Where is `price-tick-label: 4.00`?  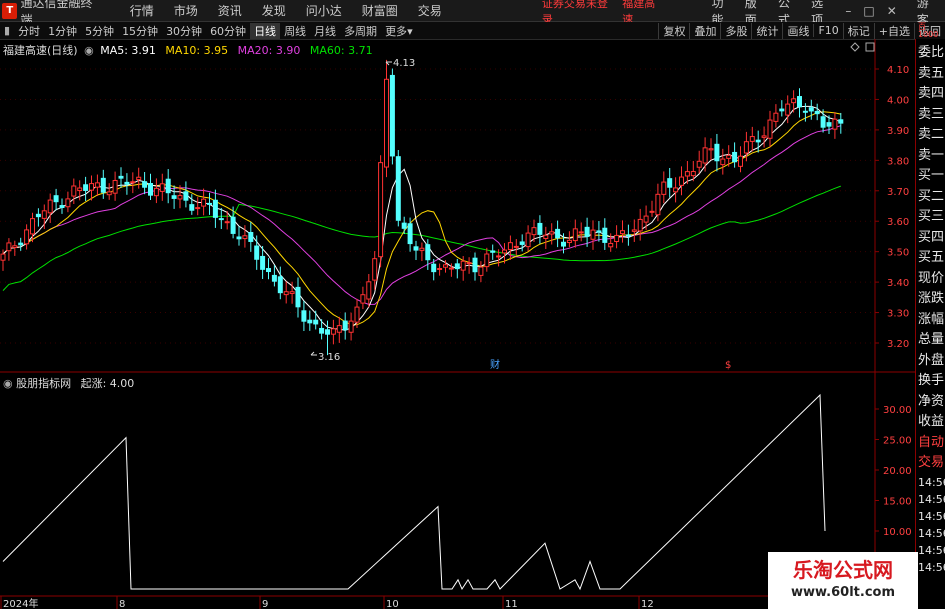 price-tick-label: 4.00 is located at coordinates (898, 100).